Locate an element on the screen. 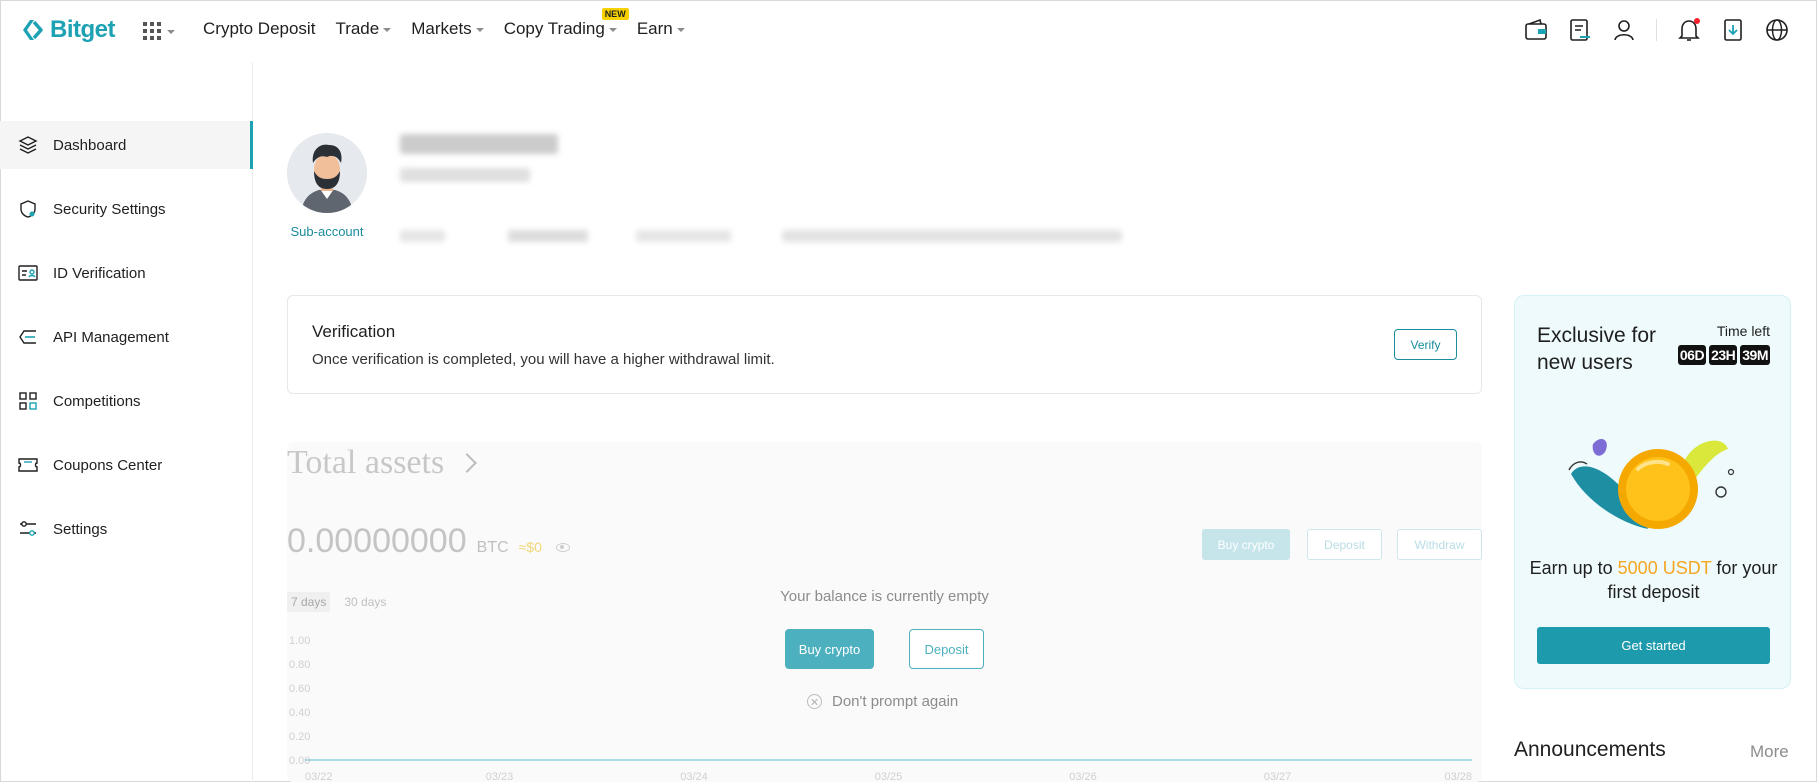 Image resolution: width=1817 pixels, height=782 pixels. balance-display: 0.00000000 BTC ≈$0 is located at coordinates (428, 541).